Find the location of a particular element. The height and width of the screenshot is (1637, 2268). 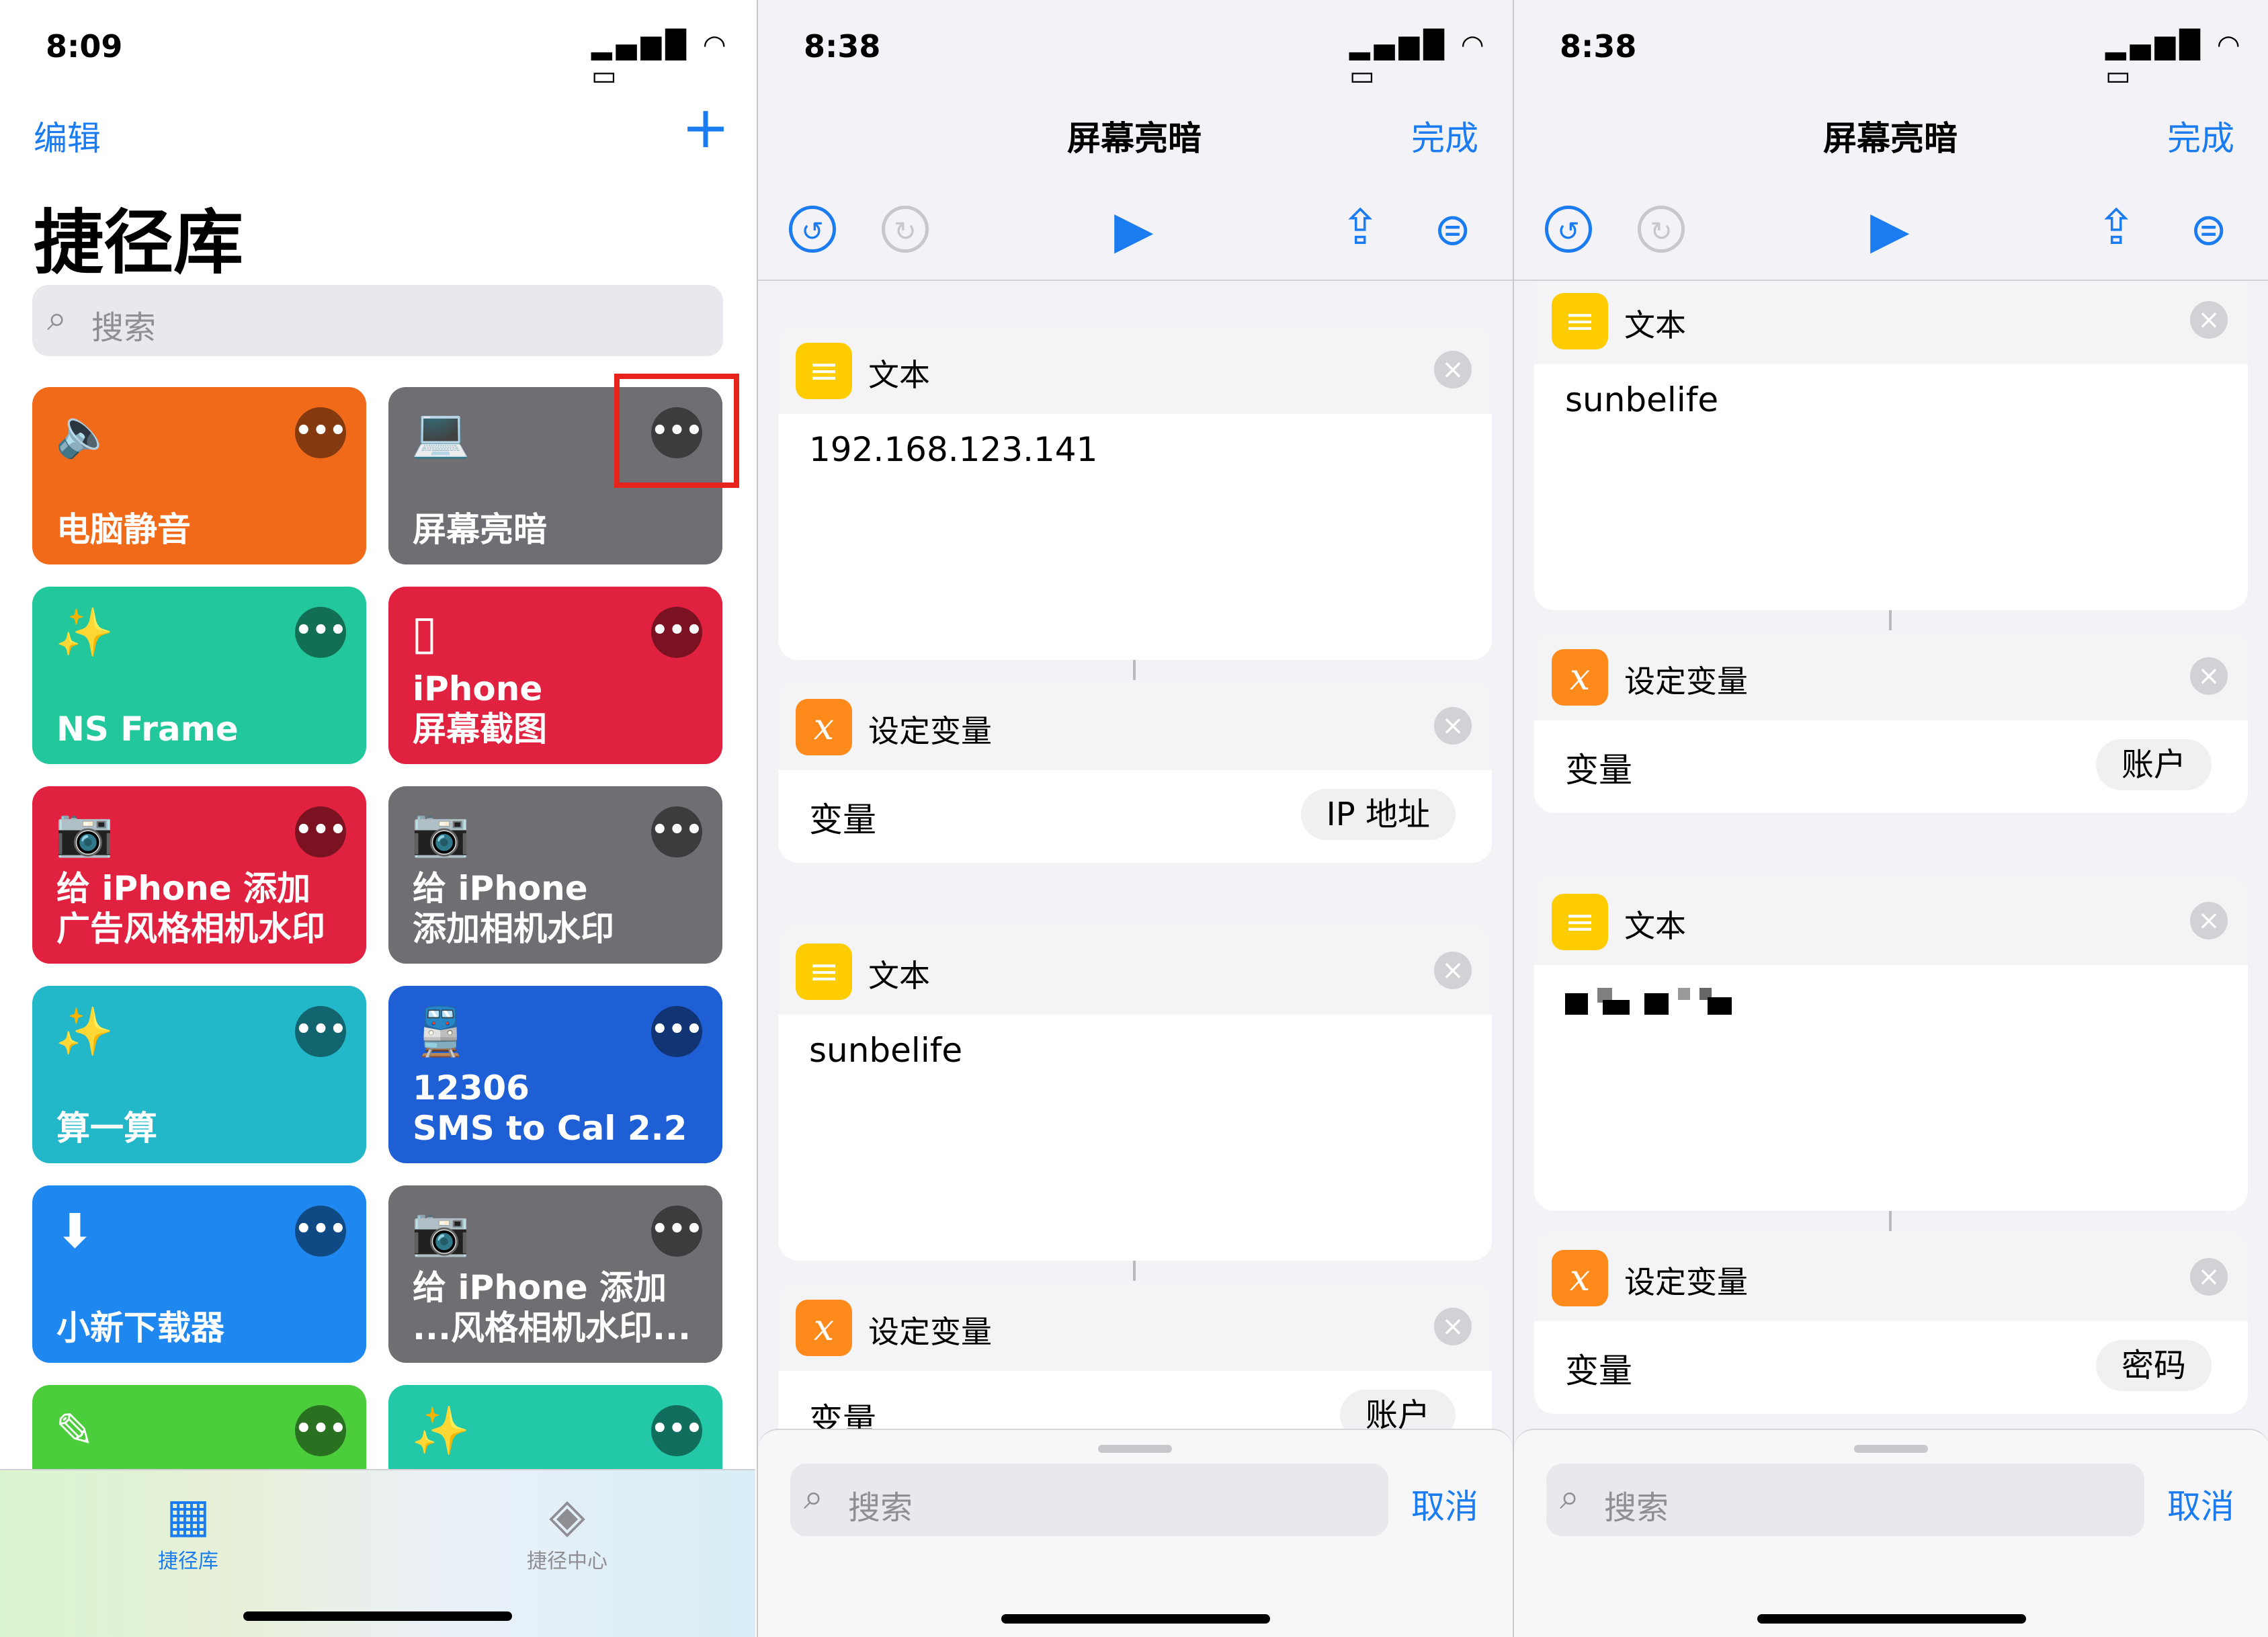

text-action-card: ≡ 文本 × 192.168.123.141 is located at coordinates (1135, 492).